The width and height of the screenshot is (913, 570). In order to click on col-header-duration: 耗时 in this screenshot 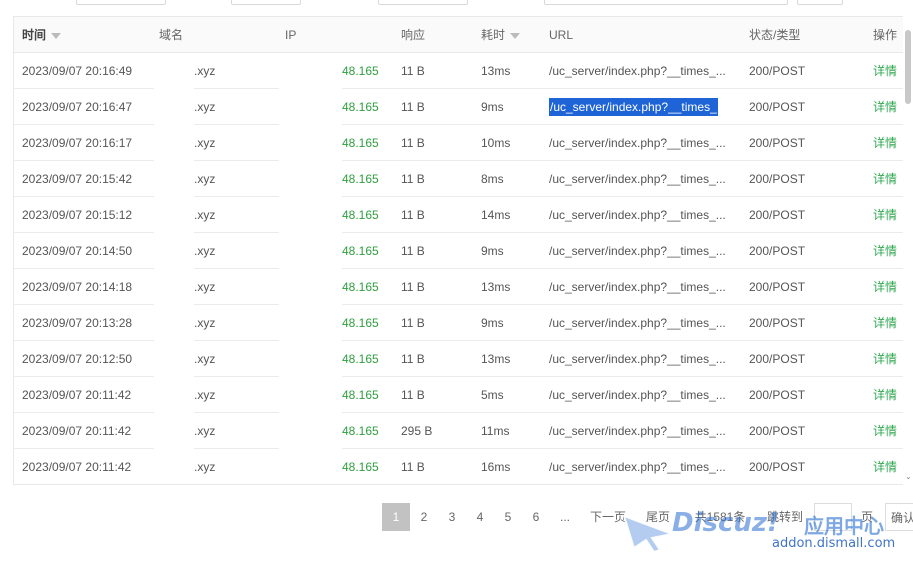, I will do `click(501, 35)`.